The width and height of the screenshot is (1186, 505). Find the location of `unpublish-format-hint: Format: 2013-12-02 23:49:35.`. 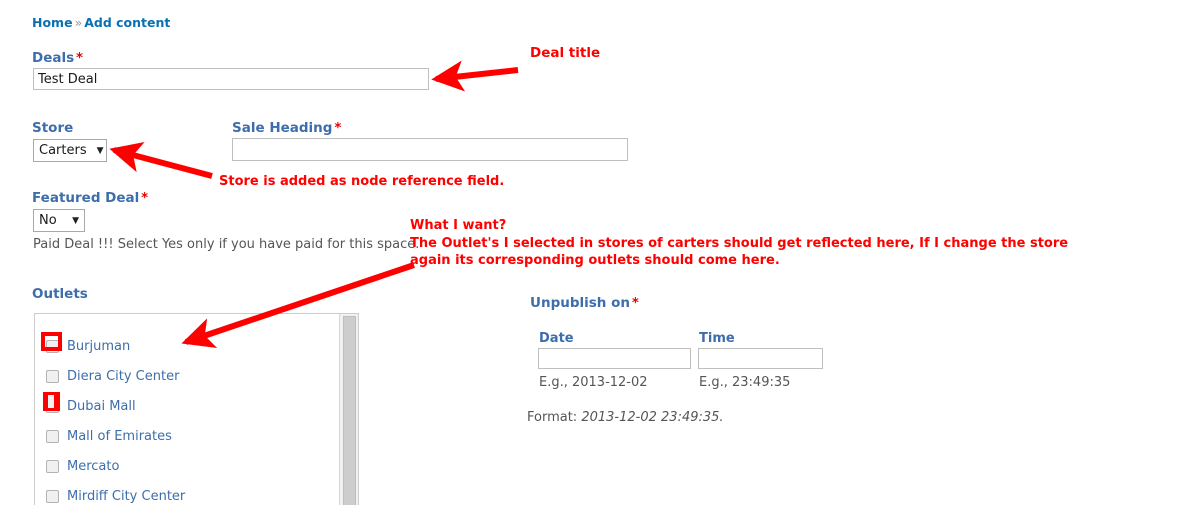

unpublish-format-hint: Format: 2013-12-02 23:49:35. is located at coordinates (625, 417).